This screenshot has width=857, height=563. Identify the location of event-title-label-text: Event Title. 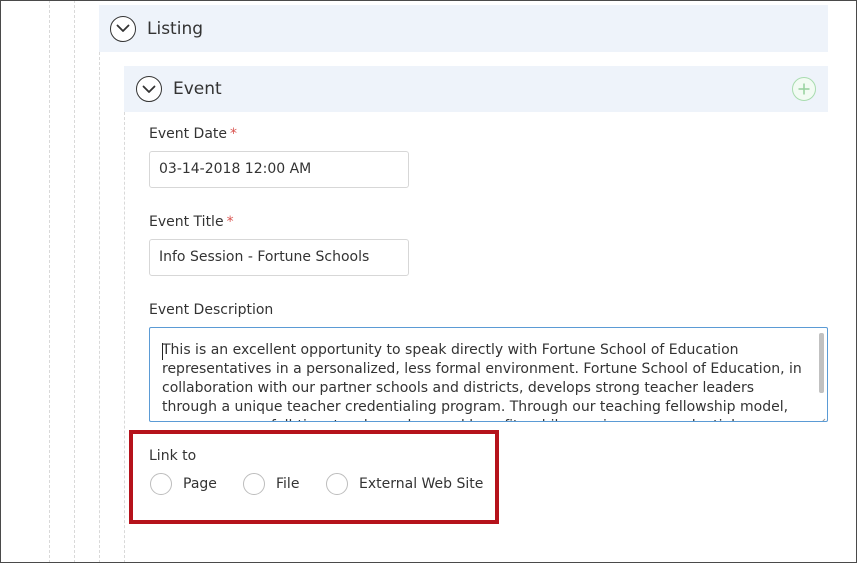
(186, 222).